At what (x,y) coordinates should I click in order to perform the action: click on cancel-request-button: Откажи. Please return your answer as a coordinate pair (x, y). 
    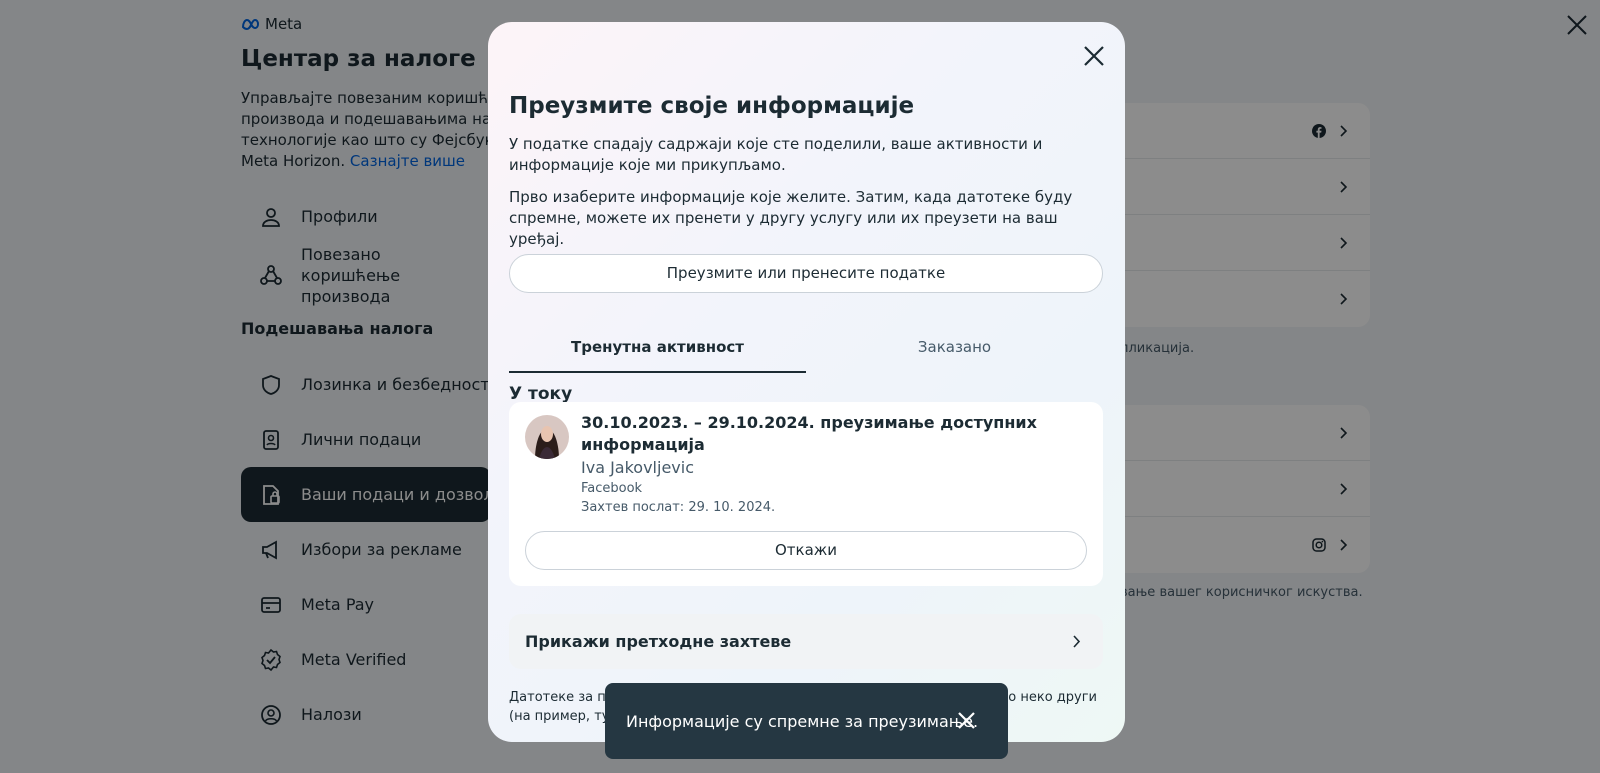
    Looking at the image, I should click on (806, 550).